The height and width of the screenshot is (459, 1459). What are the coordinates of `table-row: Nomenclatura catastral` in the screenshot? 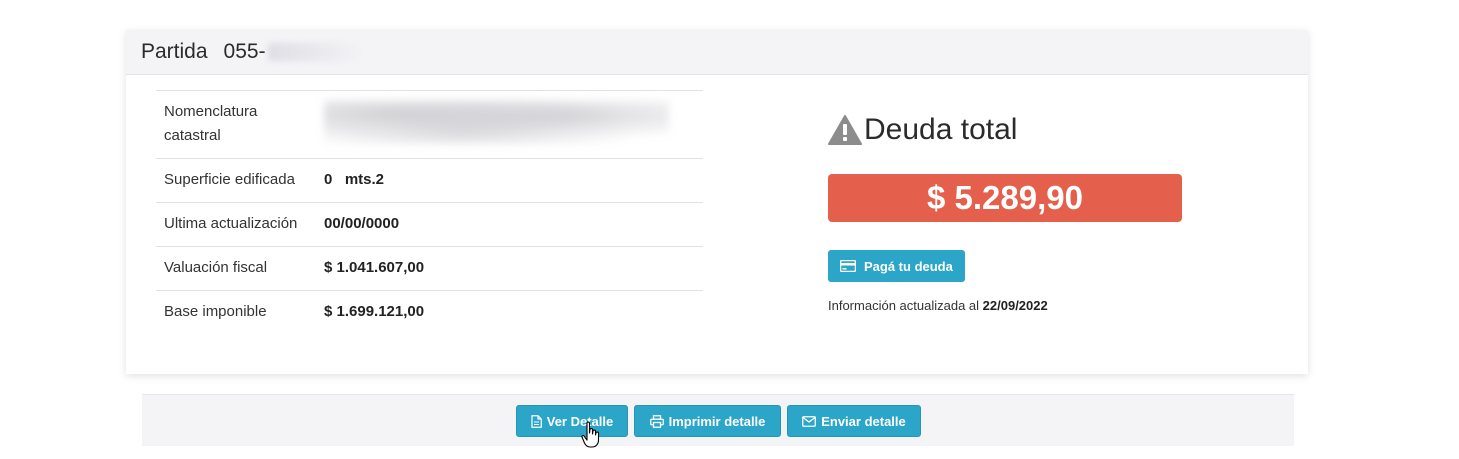 It's located at (429, 124).